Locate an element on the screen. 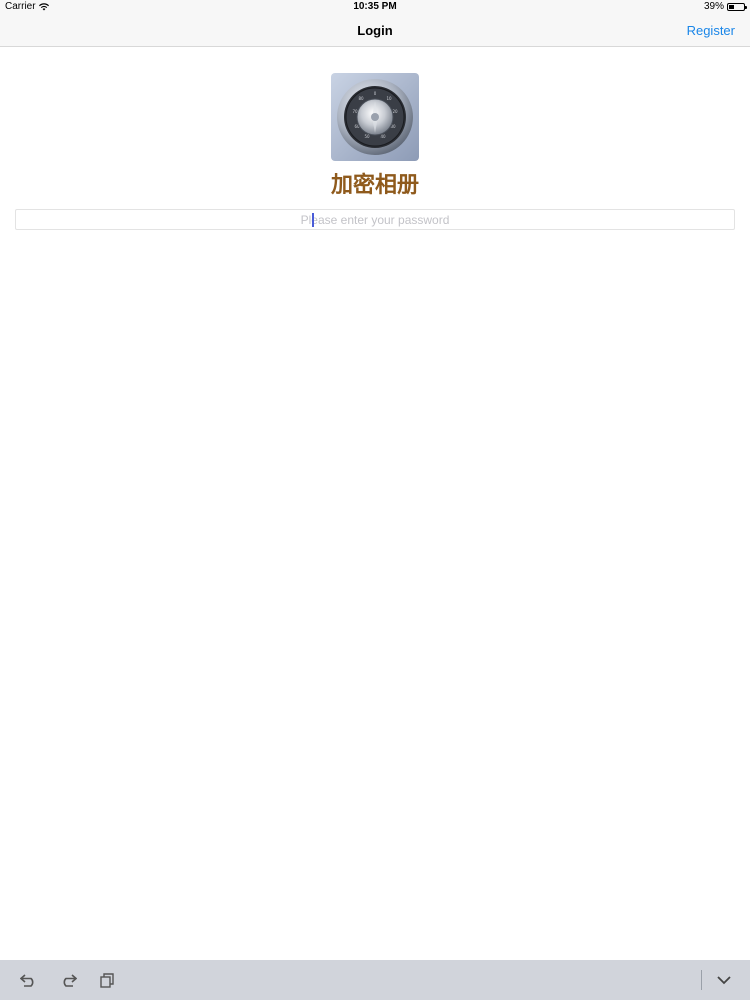 The height and width of the screenshot is (1000, 750). redo-button is located at coordinates (68, 980).